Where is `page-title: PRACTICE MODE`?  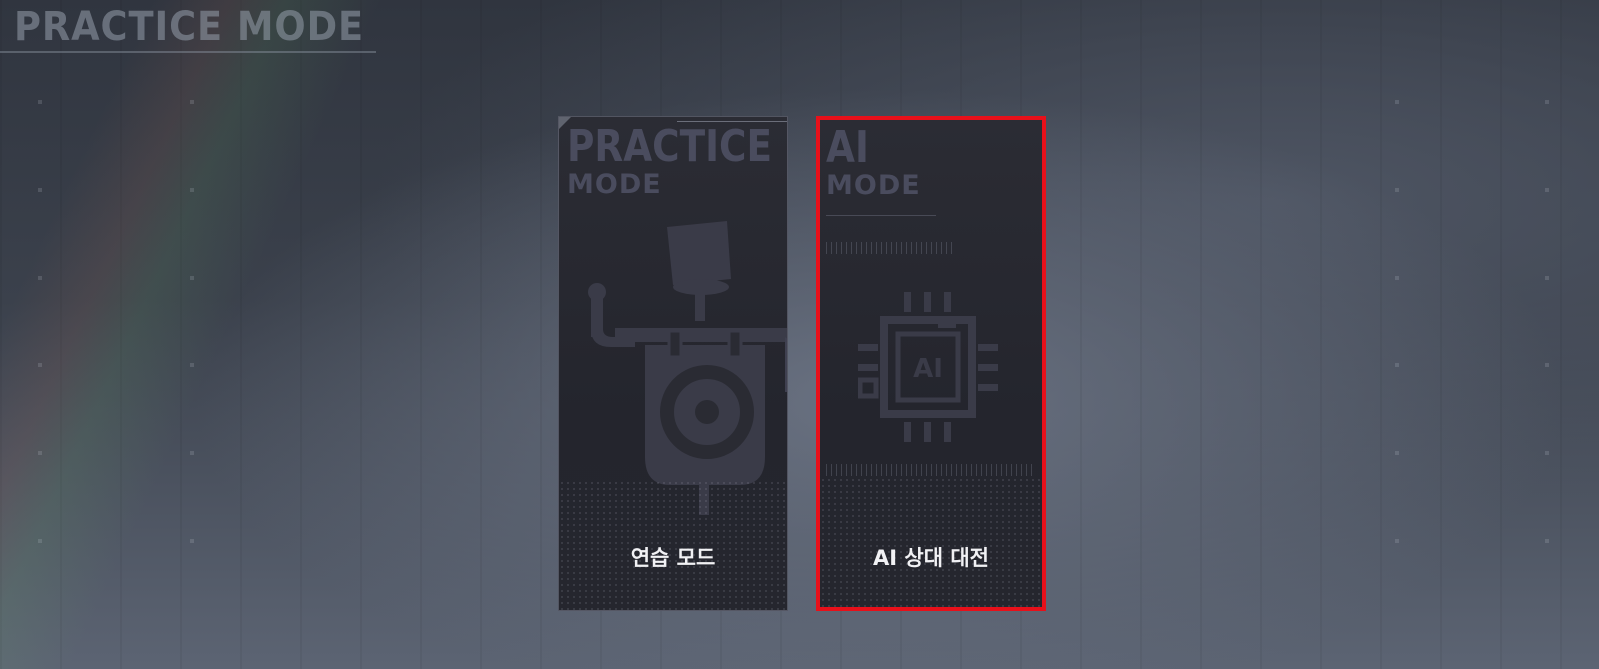
page-title: PRACTICE MODE is located at coordinates (189, 27).